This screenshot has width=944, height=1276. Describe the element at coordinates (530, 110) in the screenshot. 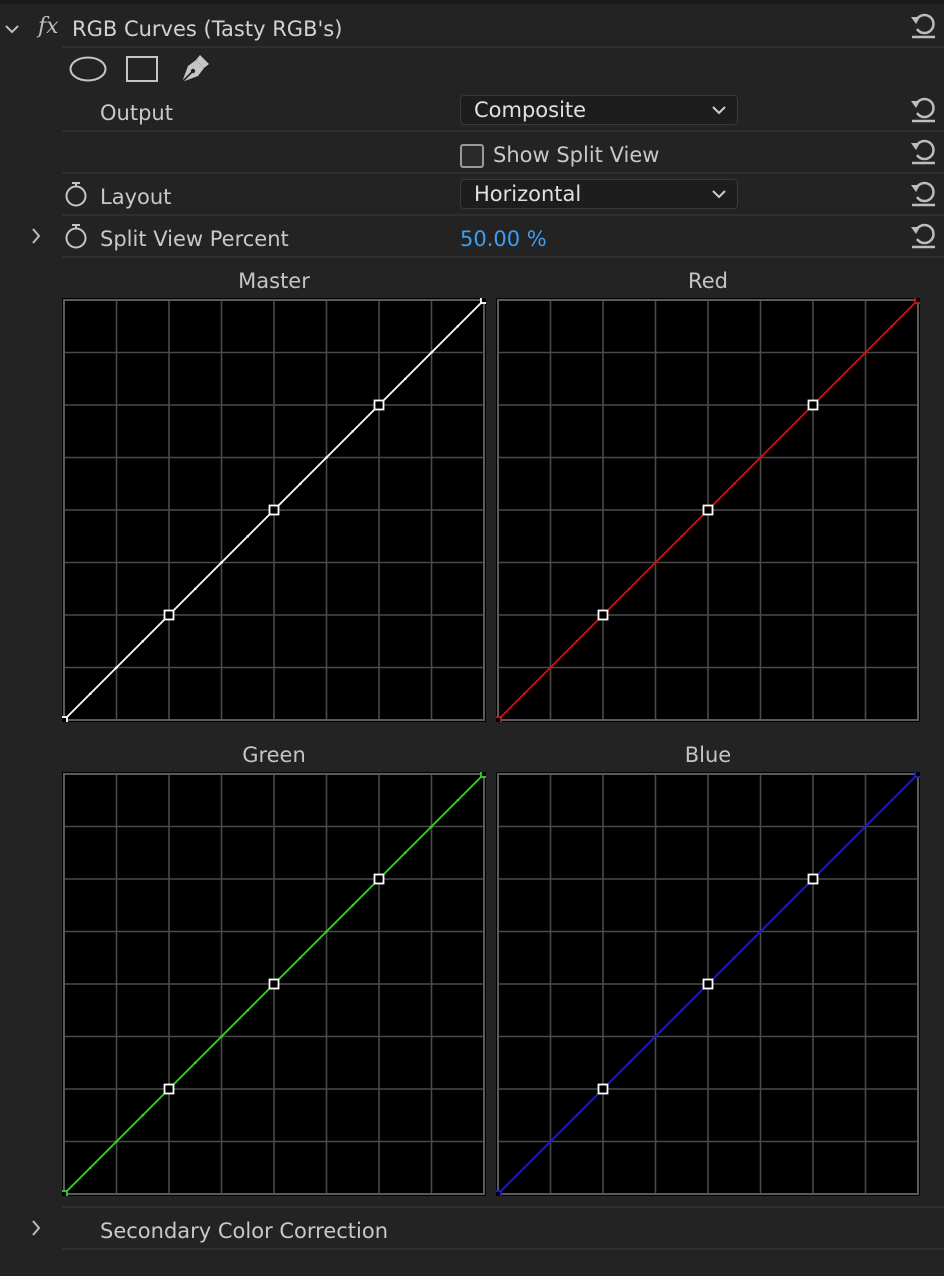

I see `output-value: Composite` at that location.